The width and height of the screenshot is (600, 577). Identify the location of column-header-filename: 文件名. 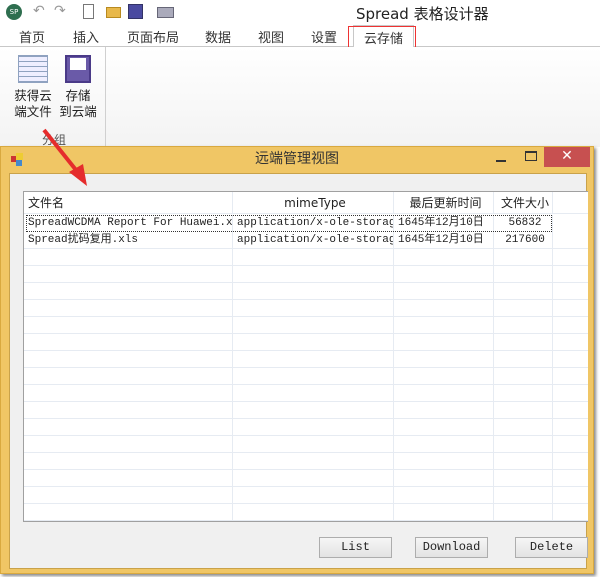
(128, 202).